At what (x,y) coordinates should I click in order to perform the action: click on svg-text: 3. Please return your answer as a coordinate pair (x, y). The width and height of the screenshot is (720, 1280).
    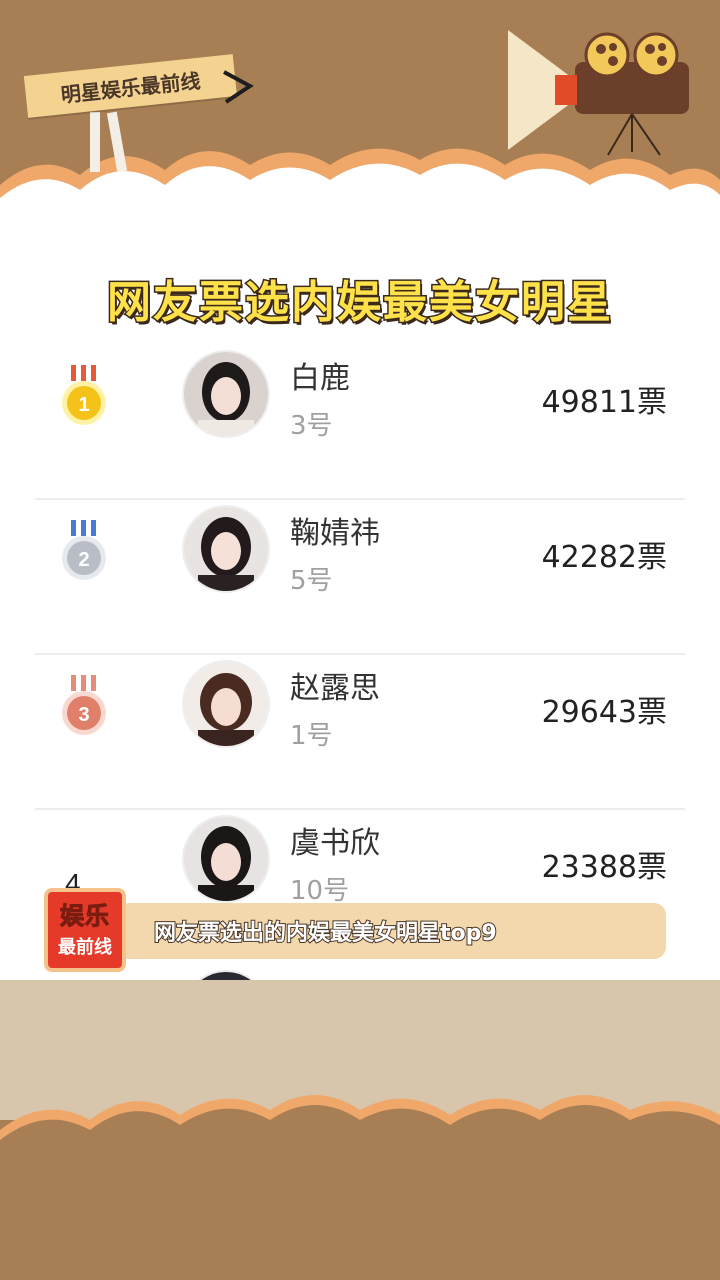
    Looking at the image, I should click on (83, 715).